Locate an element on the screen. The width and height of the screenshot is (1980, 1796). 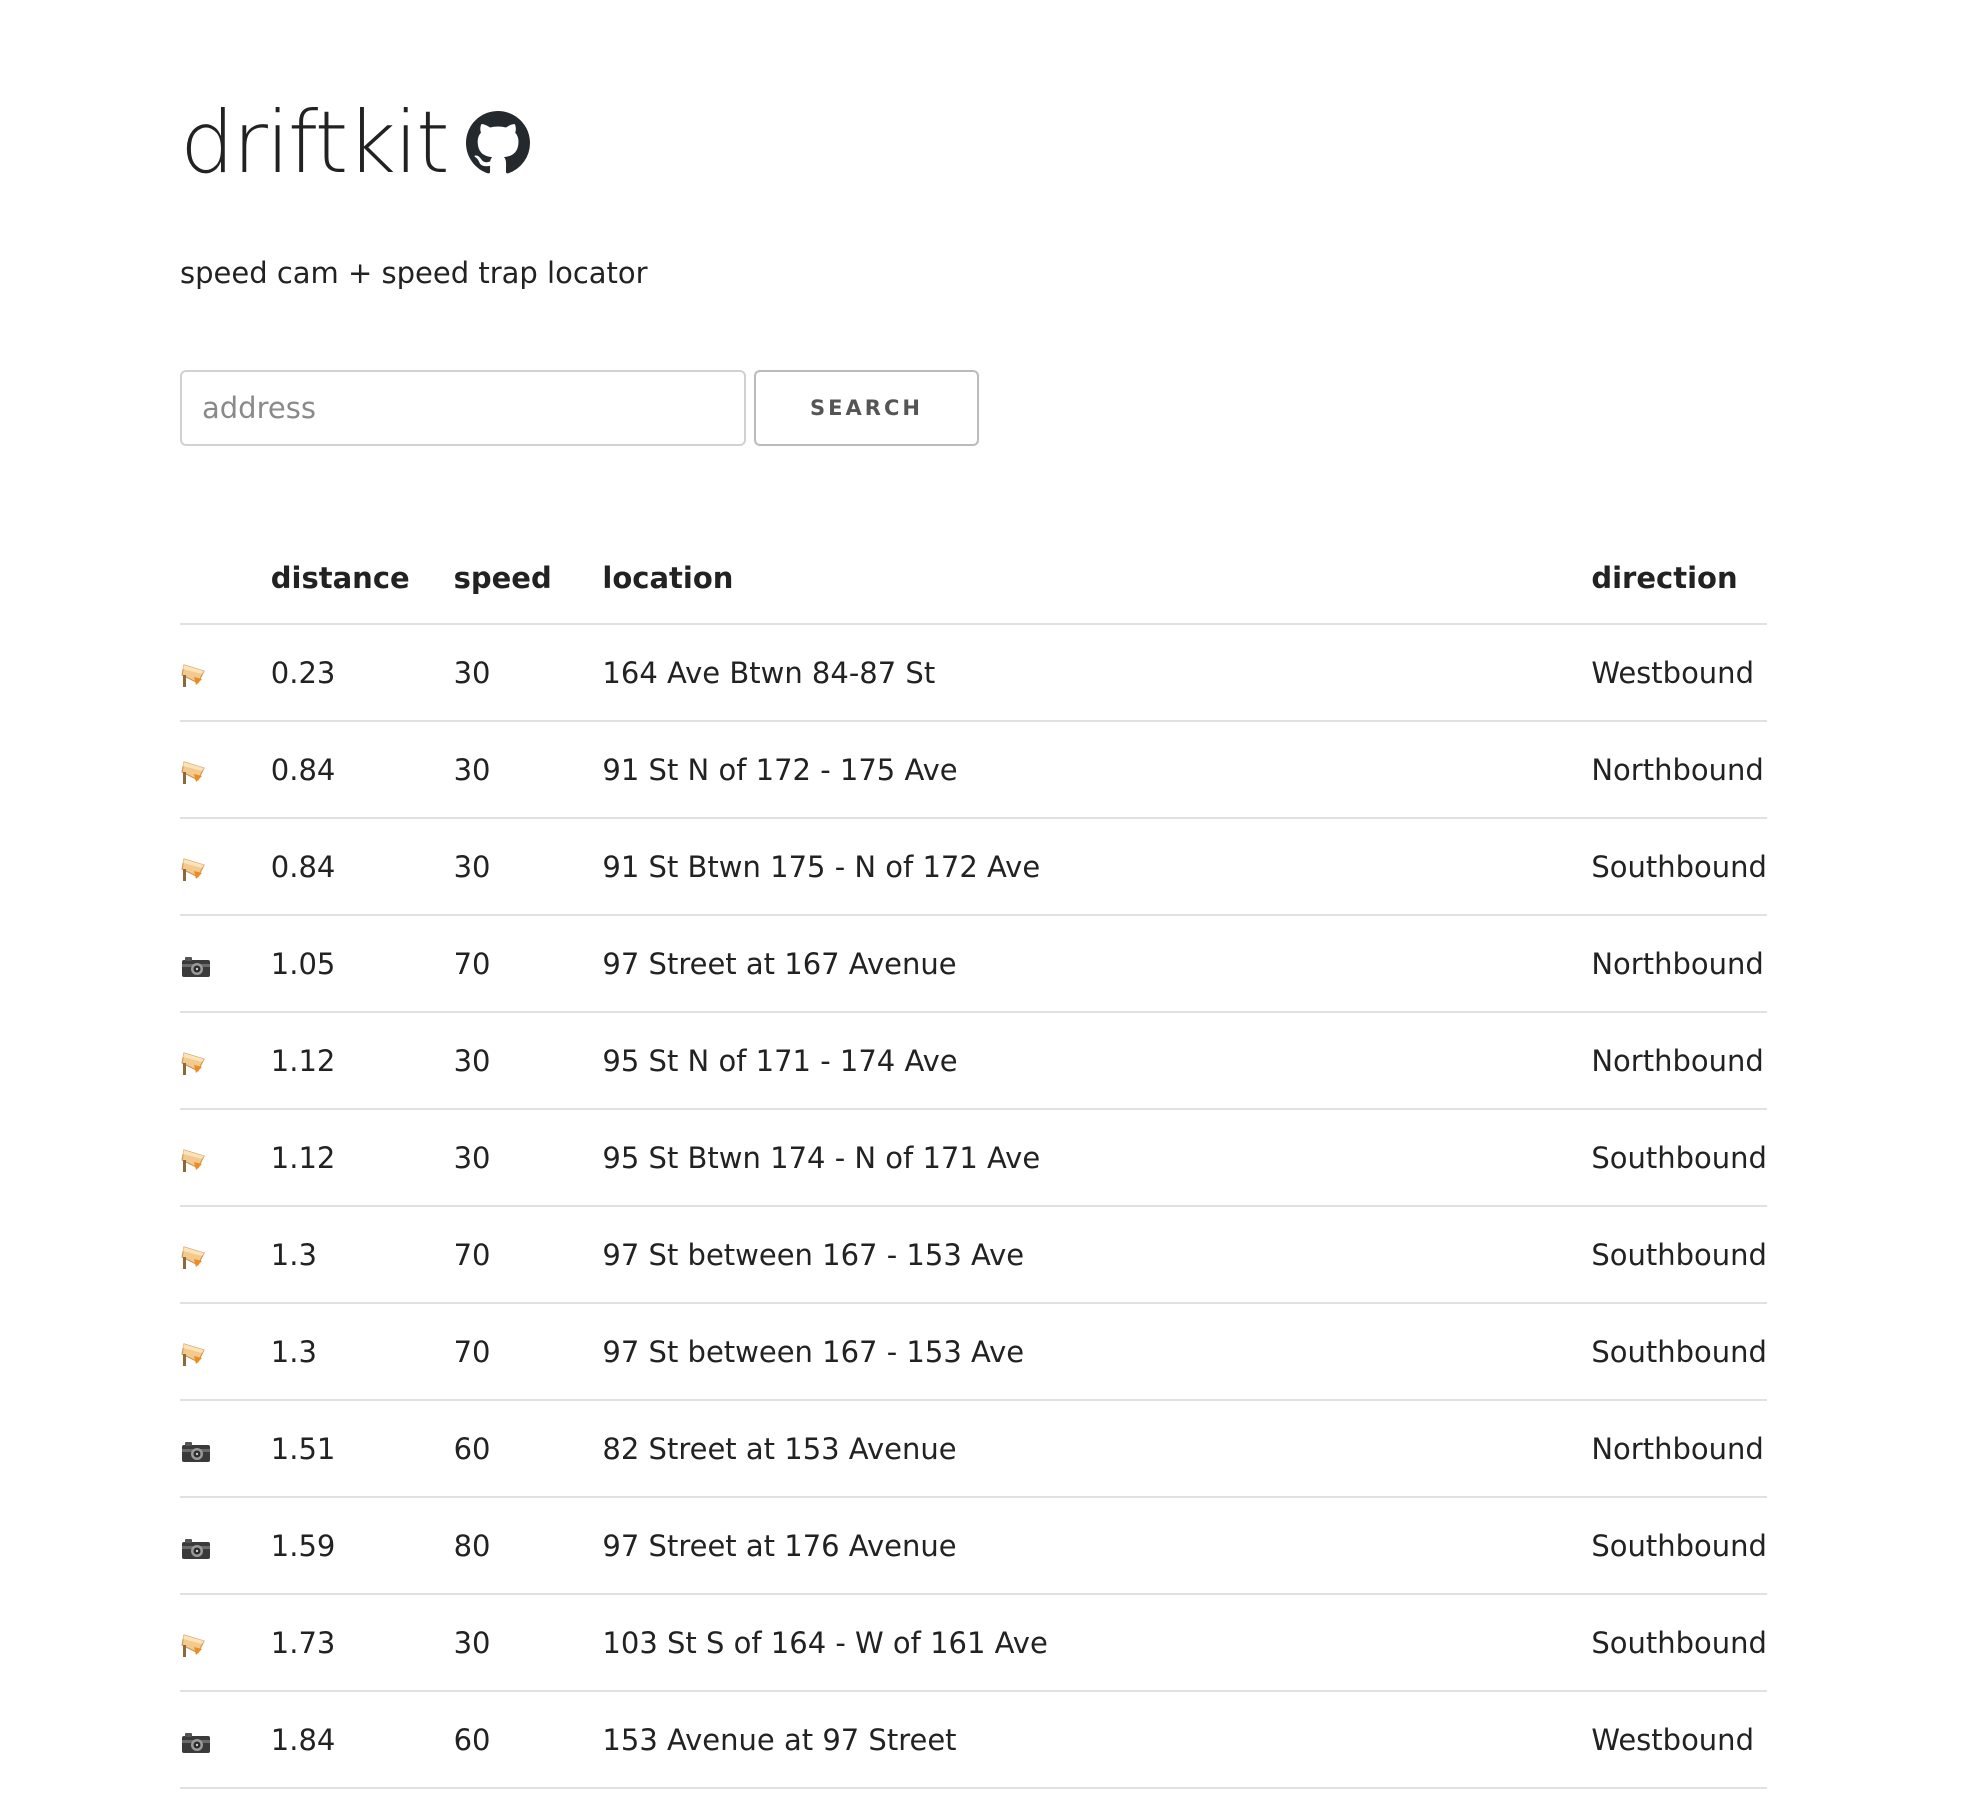
table-row: 0.84 30 91 St N of 172 - 175 Ave Northbound is located at coordinates (973, 770).